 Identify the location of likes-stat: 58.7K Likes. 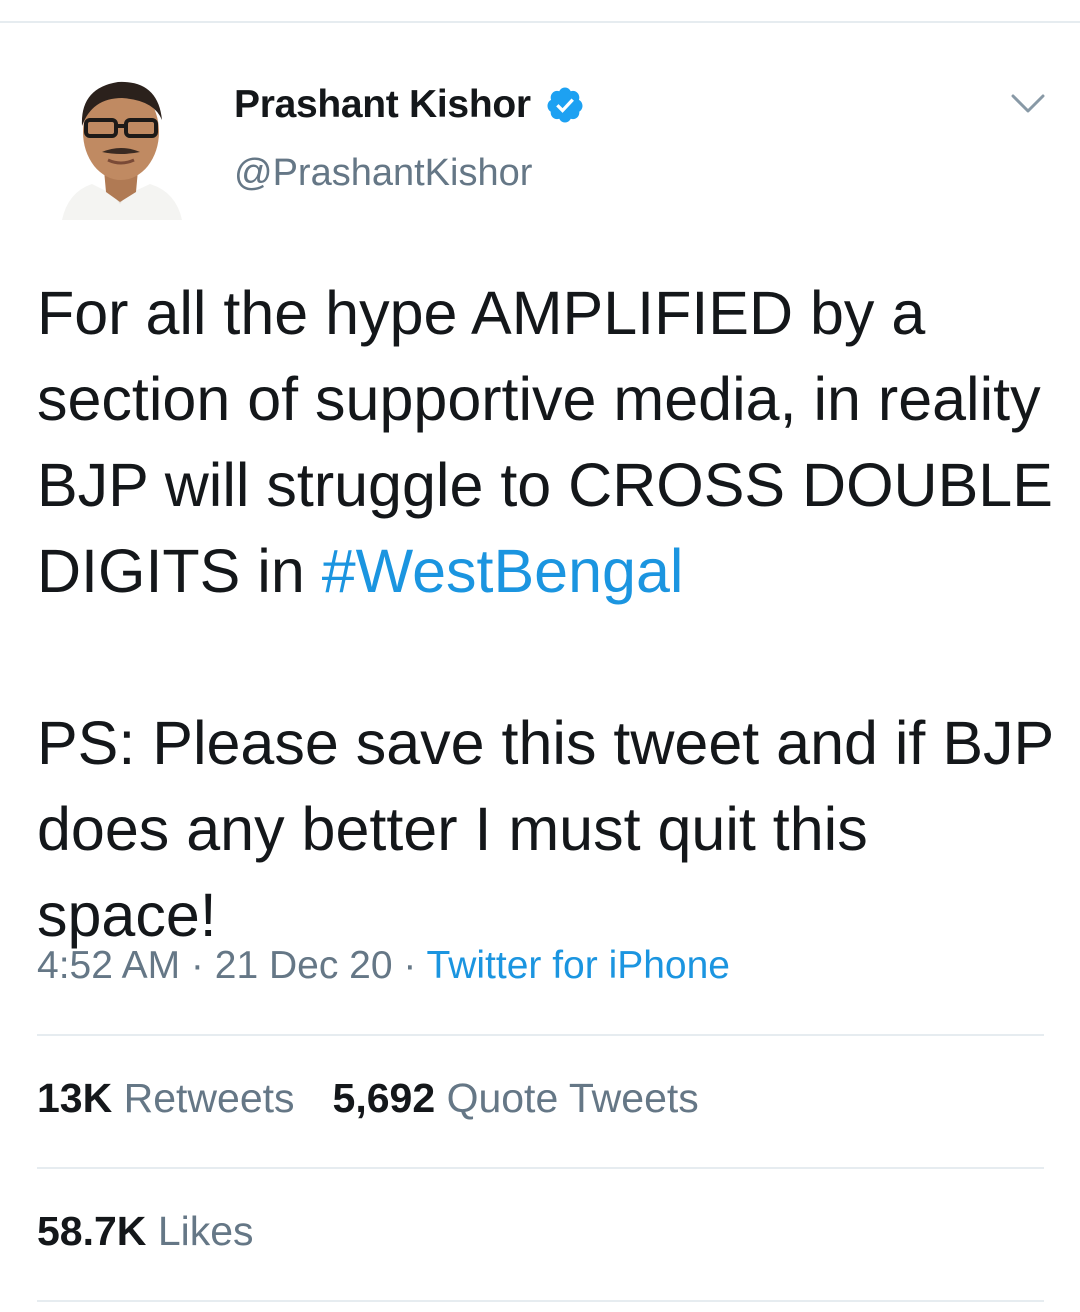
(145, 1231).